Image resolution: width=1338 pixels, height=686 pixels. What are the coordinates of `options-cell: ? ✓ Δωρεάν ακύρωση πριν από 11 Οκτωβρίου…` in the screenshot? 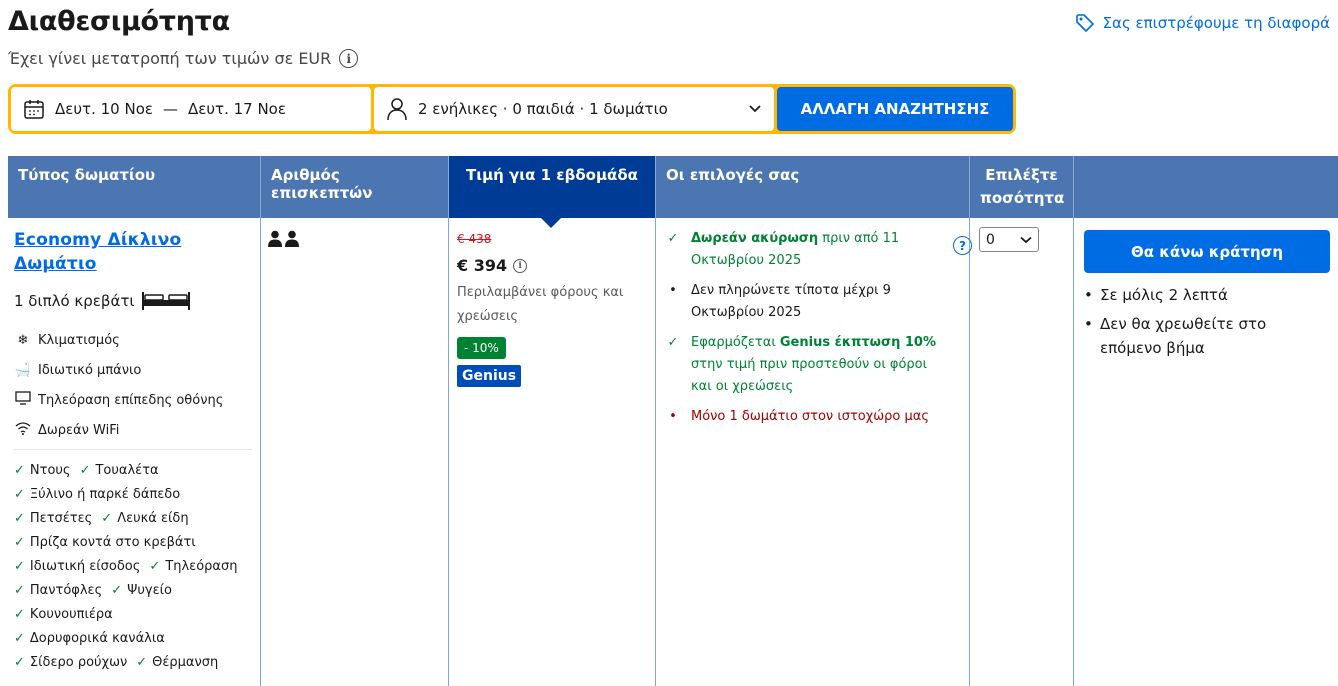 It's located at (818, 332).